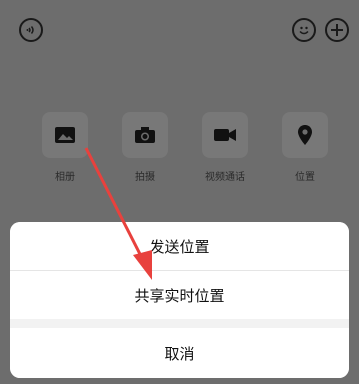 The height and width of the screenshot is (384, 359). I want to click on location-icon, so click(305, 135).